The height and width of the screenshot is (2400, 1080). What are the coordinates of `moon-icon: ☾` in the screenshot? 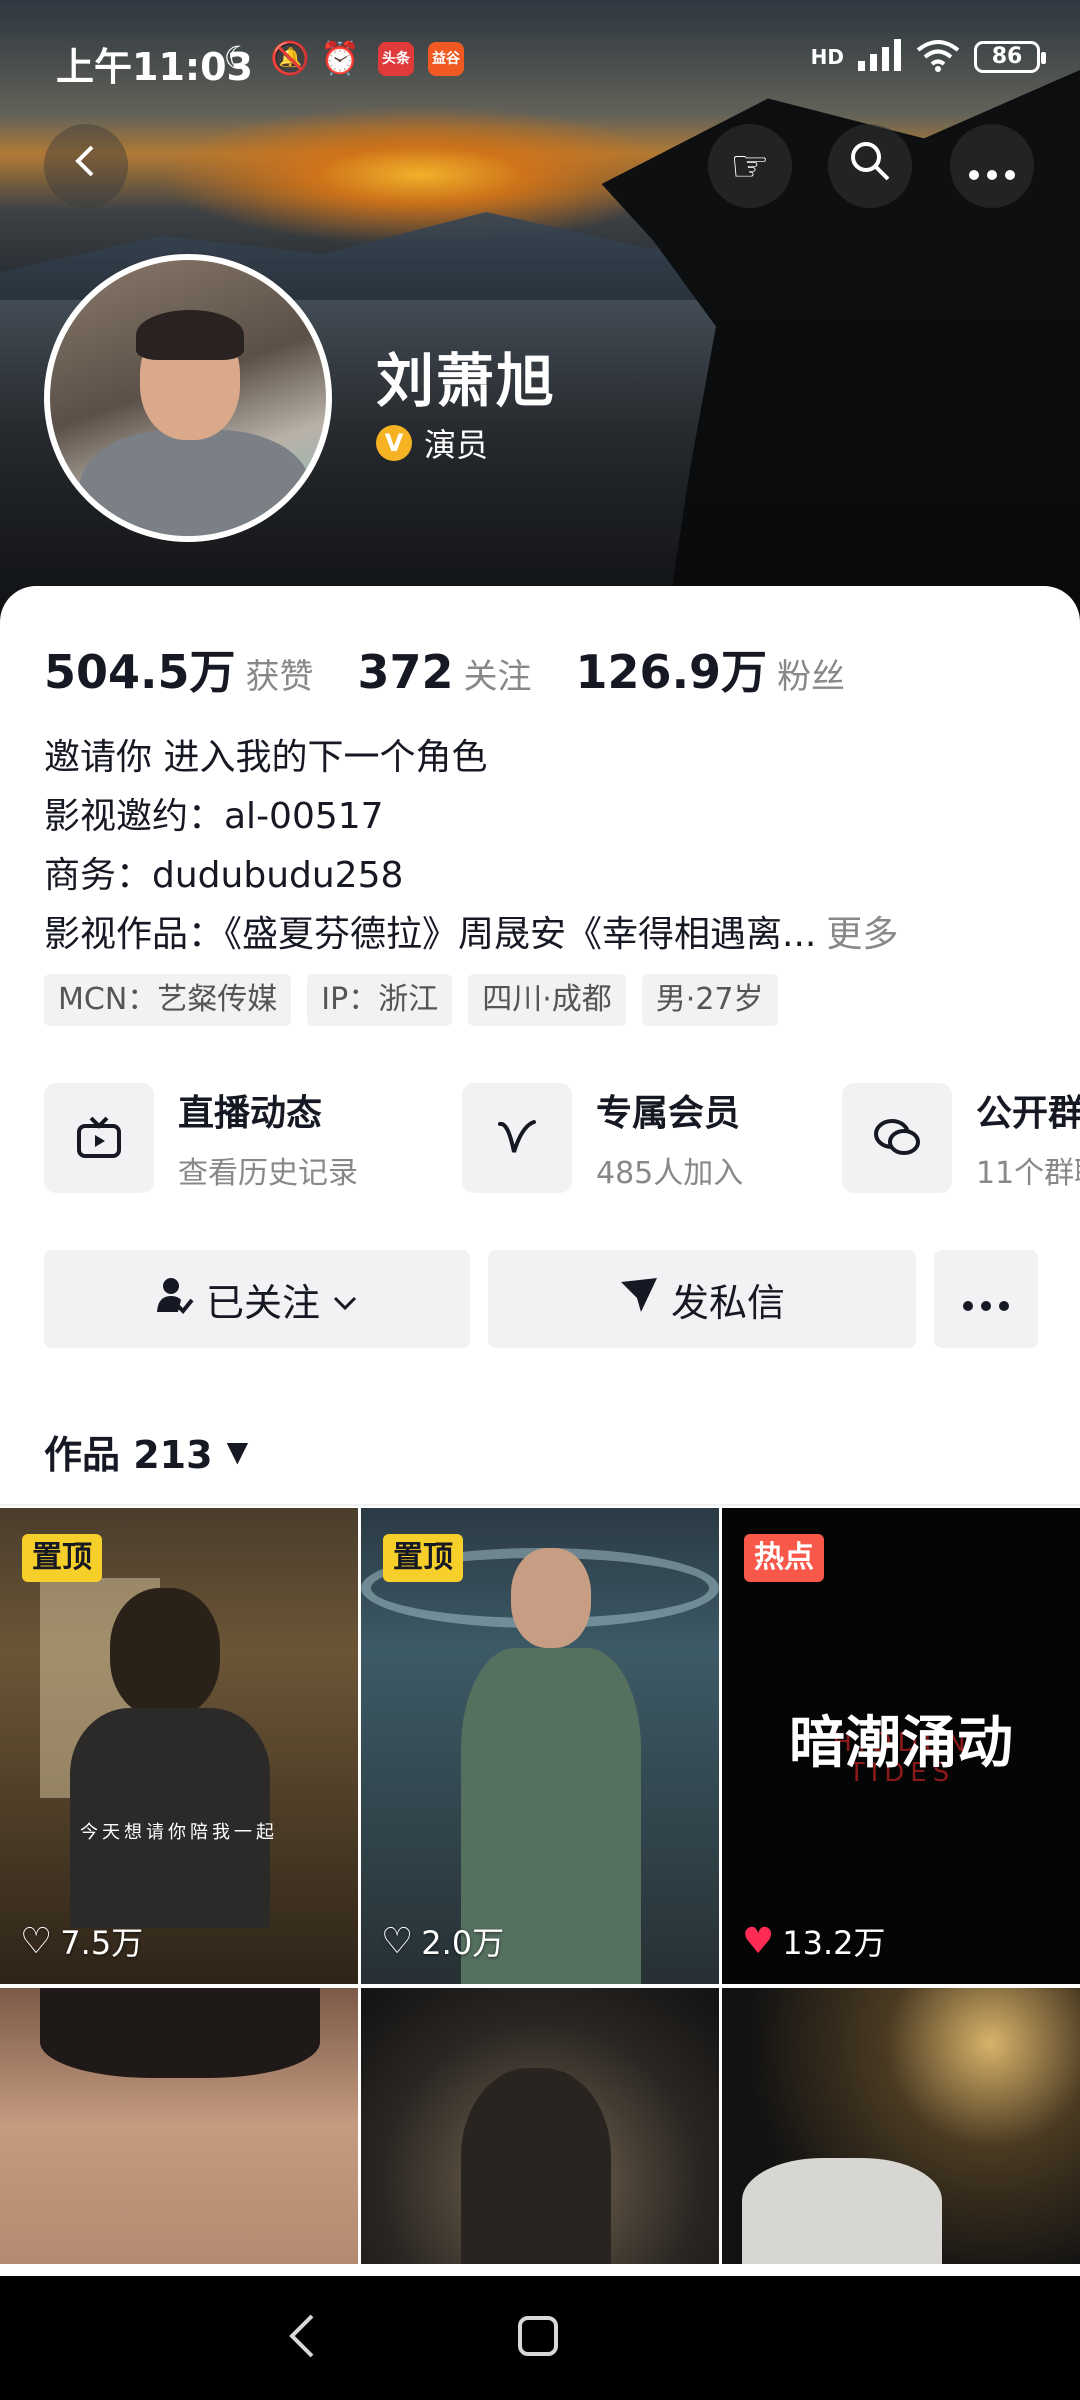 It's located at (238, 58).